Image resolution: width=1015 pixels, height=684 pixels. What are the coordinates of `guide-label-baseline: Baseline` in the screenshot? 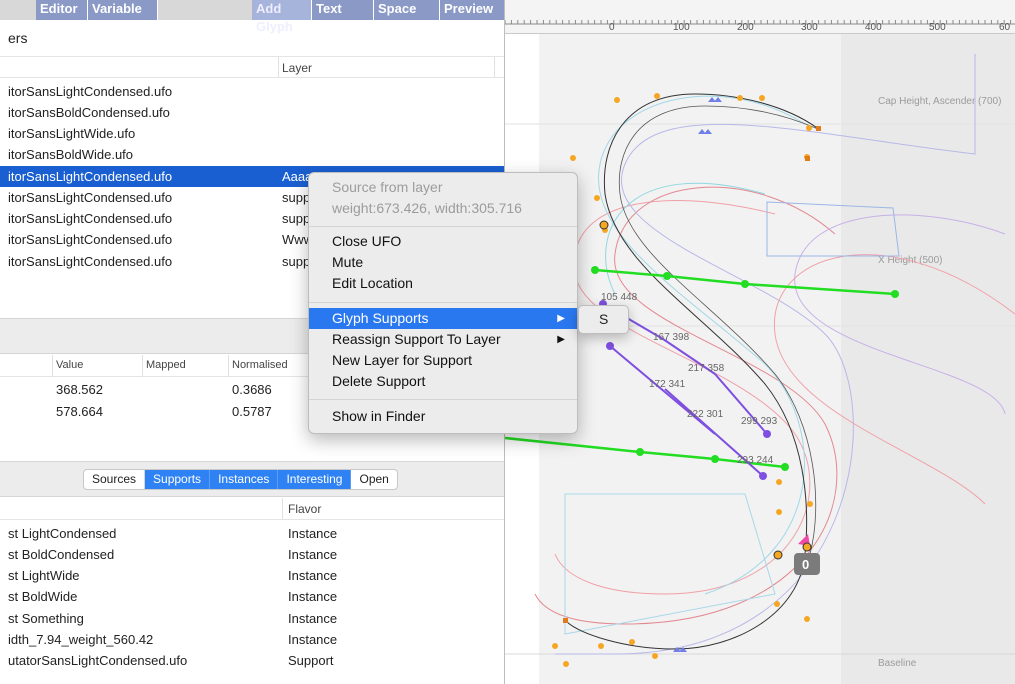 It's located at (897, 663).